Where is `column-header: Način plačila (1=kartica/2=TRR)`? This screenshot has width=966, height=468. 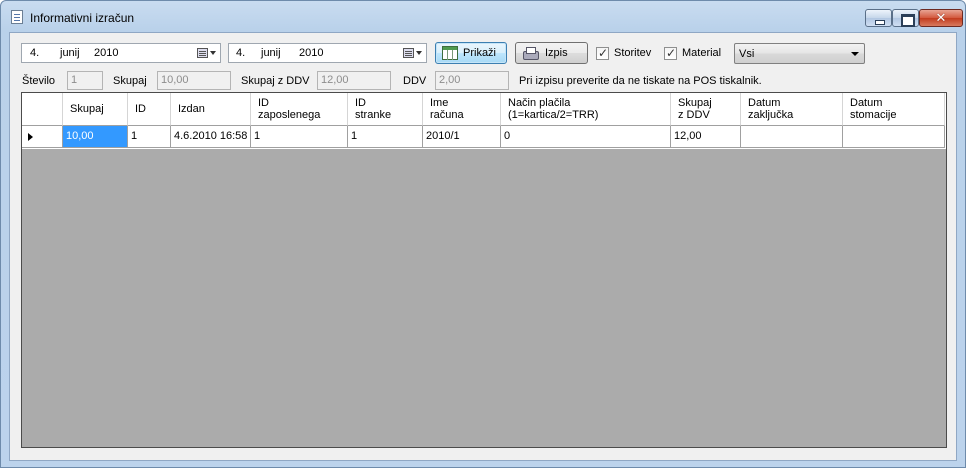
column-header: Način plačila (1=kartica/2=TRR) is located at coordinates (586, 109).